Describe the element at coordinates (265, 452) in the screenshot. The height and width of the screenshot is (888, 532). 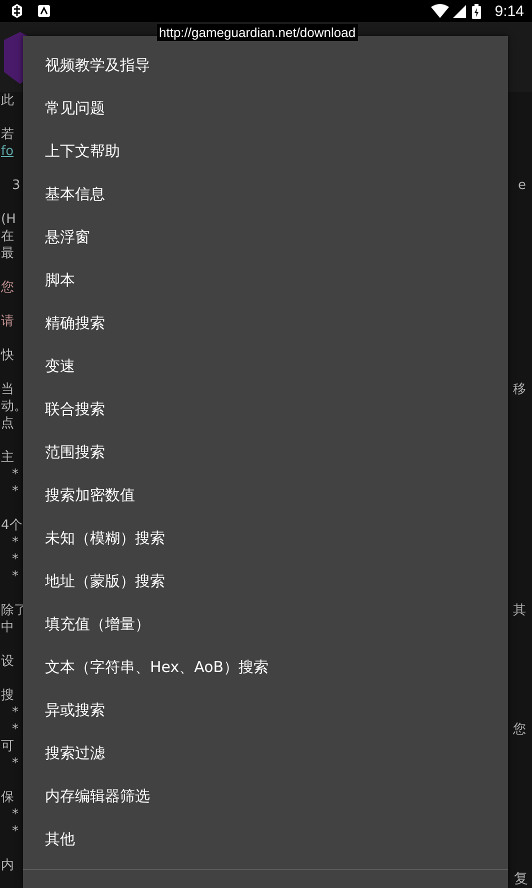
I see `menu-item: 范围搜索` at that location.